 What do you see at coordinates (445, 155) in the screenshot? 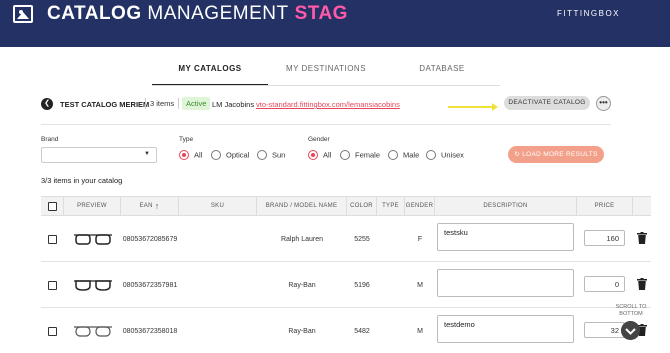
I see `gender-radio-unisex: Unisex` at bounding box center [445, 155].